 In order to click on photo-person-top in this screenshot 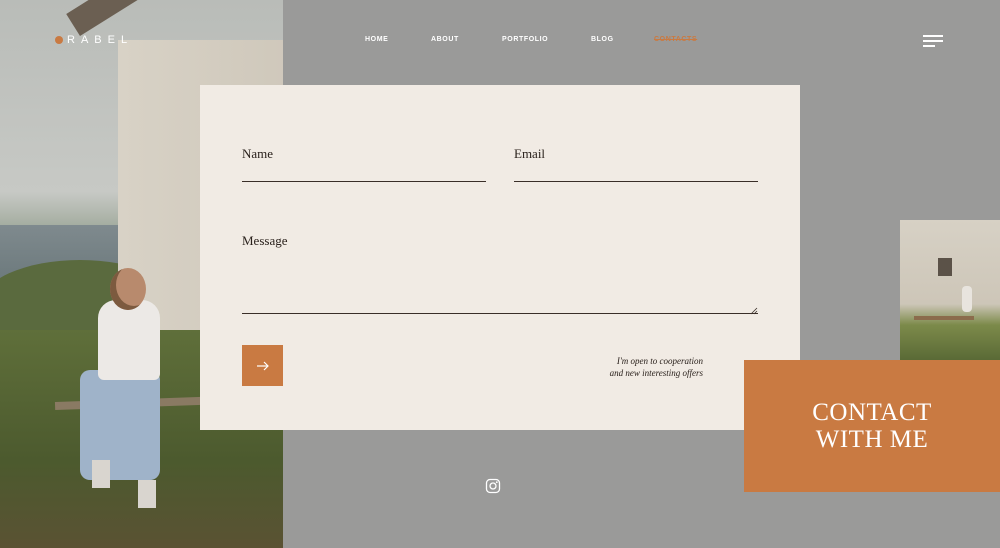, I will do `click(129, 340)`.